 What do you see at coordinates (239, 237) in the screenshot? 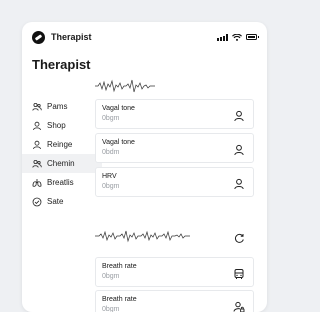
I see `refresh-icon` at bounding box center [239, 237].